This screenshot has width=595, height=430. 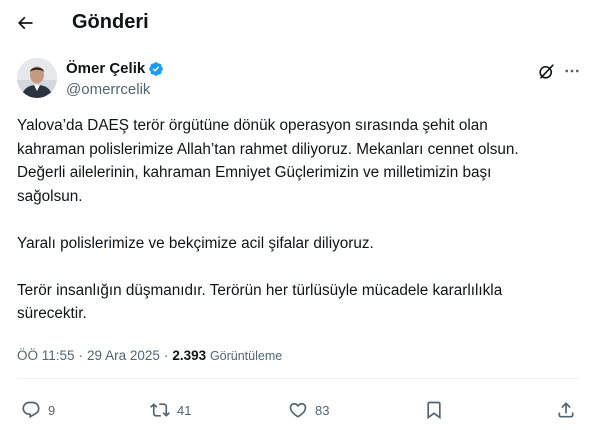 I want to click on views-label: Görüntüleme, so click(x=246, y=356).